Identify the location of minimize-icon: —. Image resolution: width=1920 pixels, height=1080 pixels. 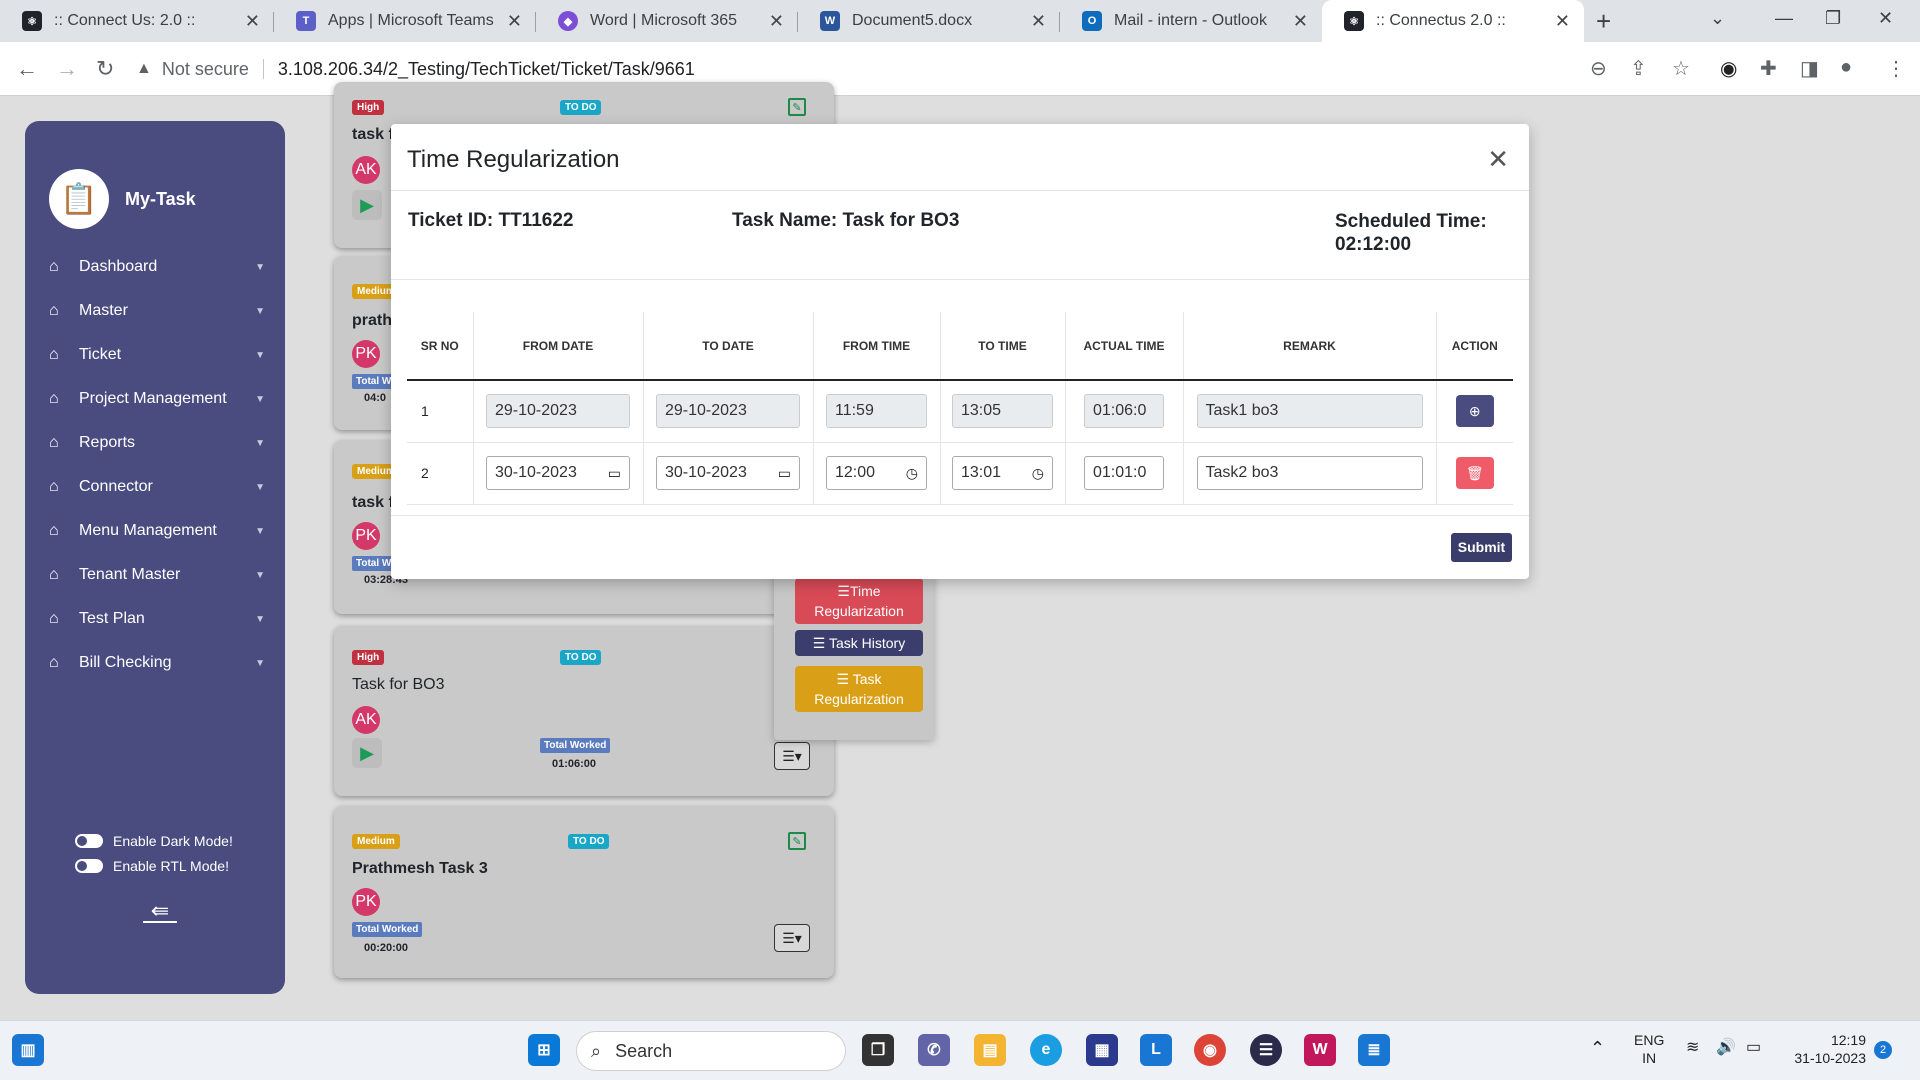
(1784, 18).